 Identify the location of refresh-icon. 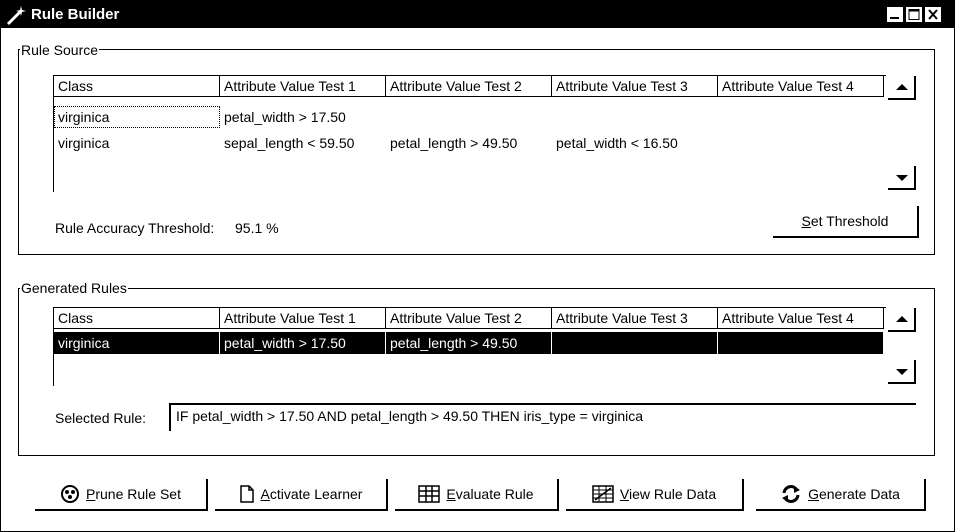
(791, 494).